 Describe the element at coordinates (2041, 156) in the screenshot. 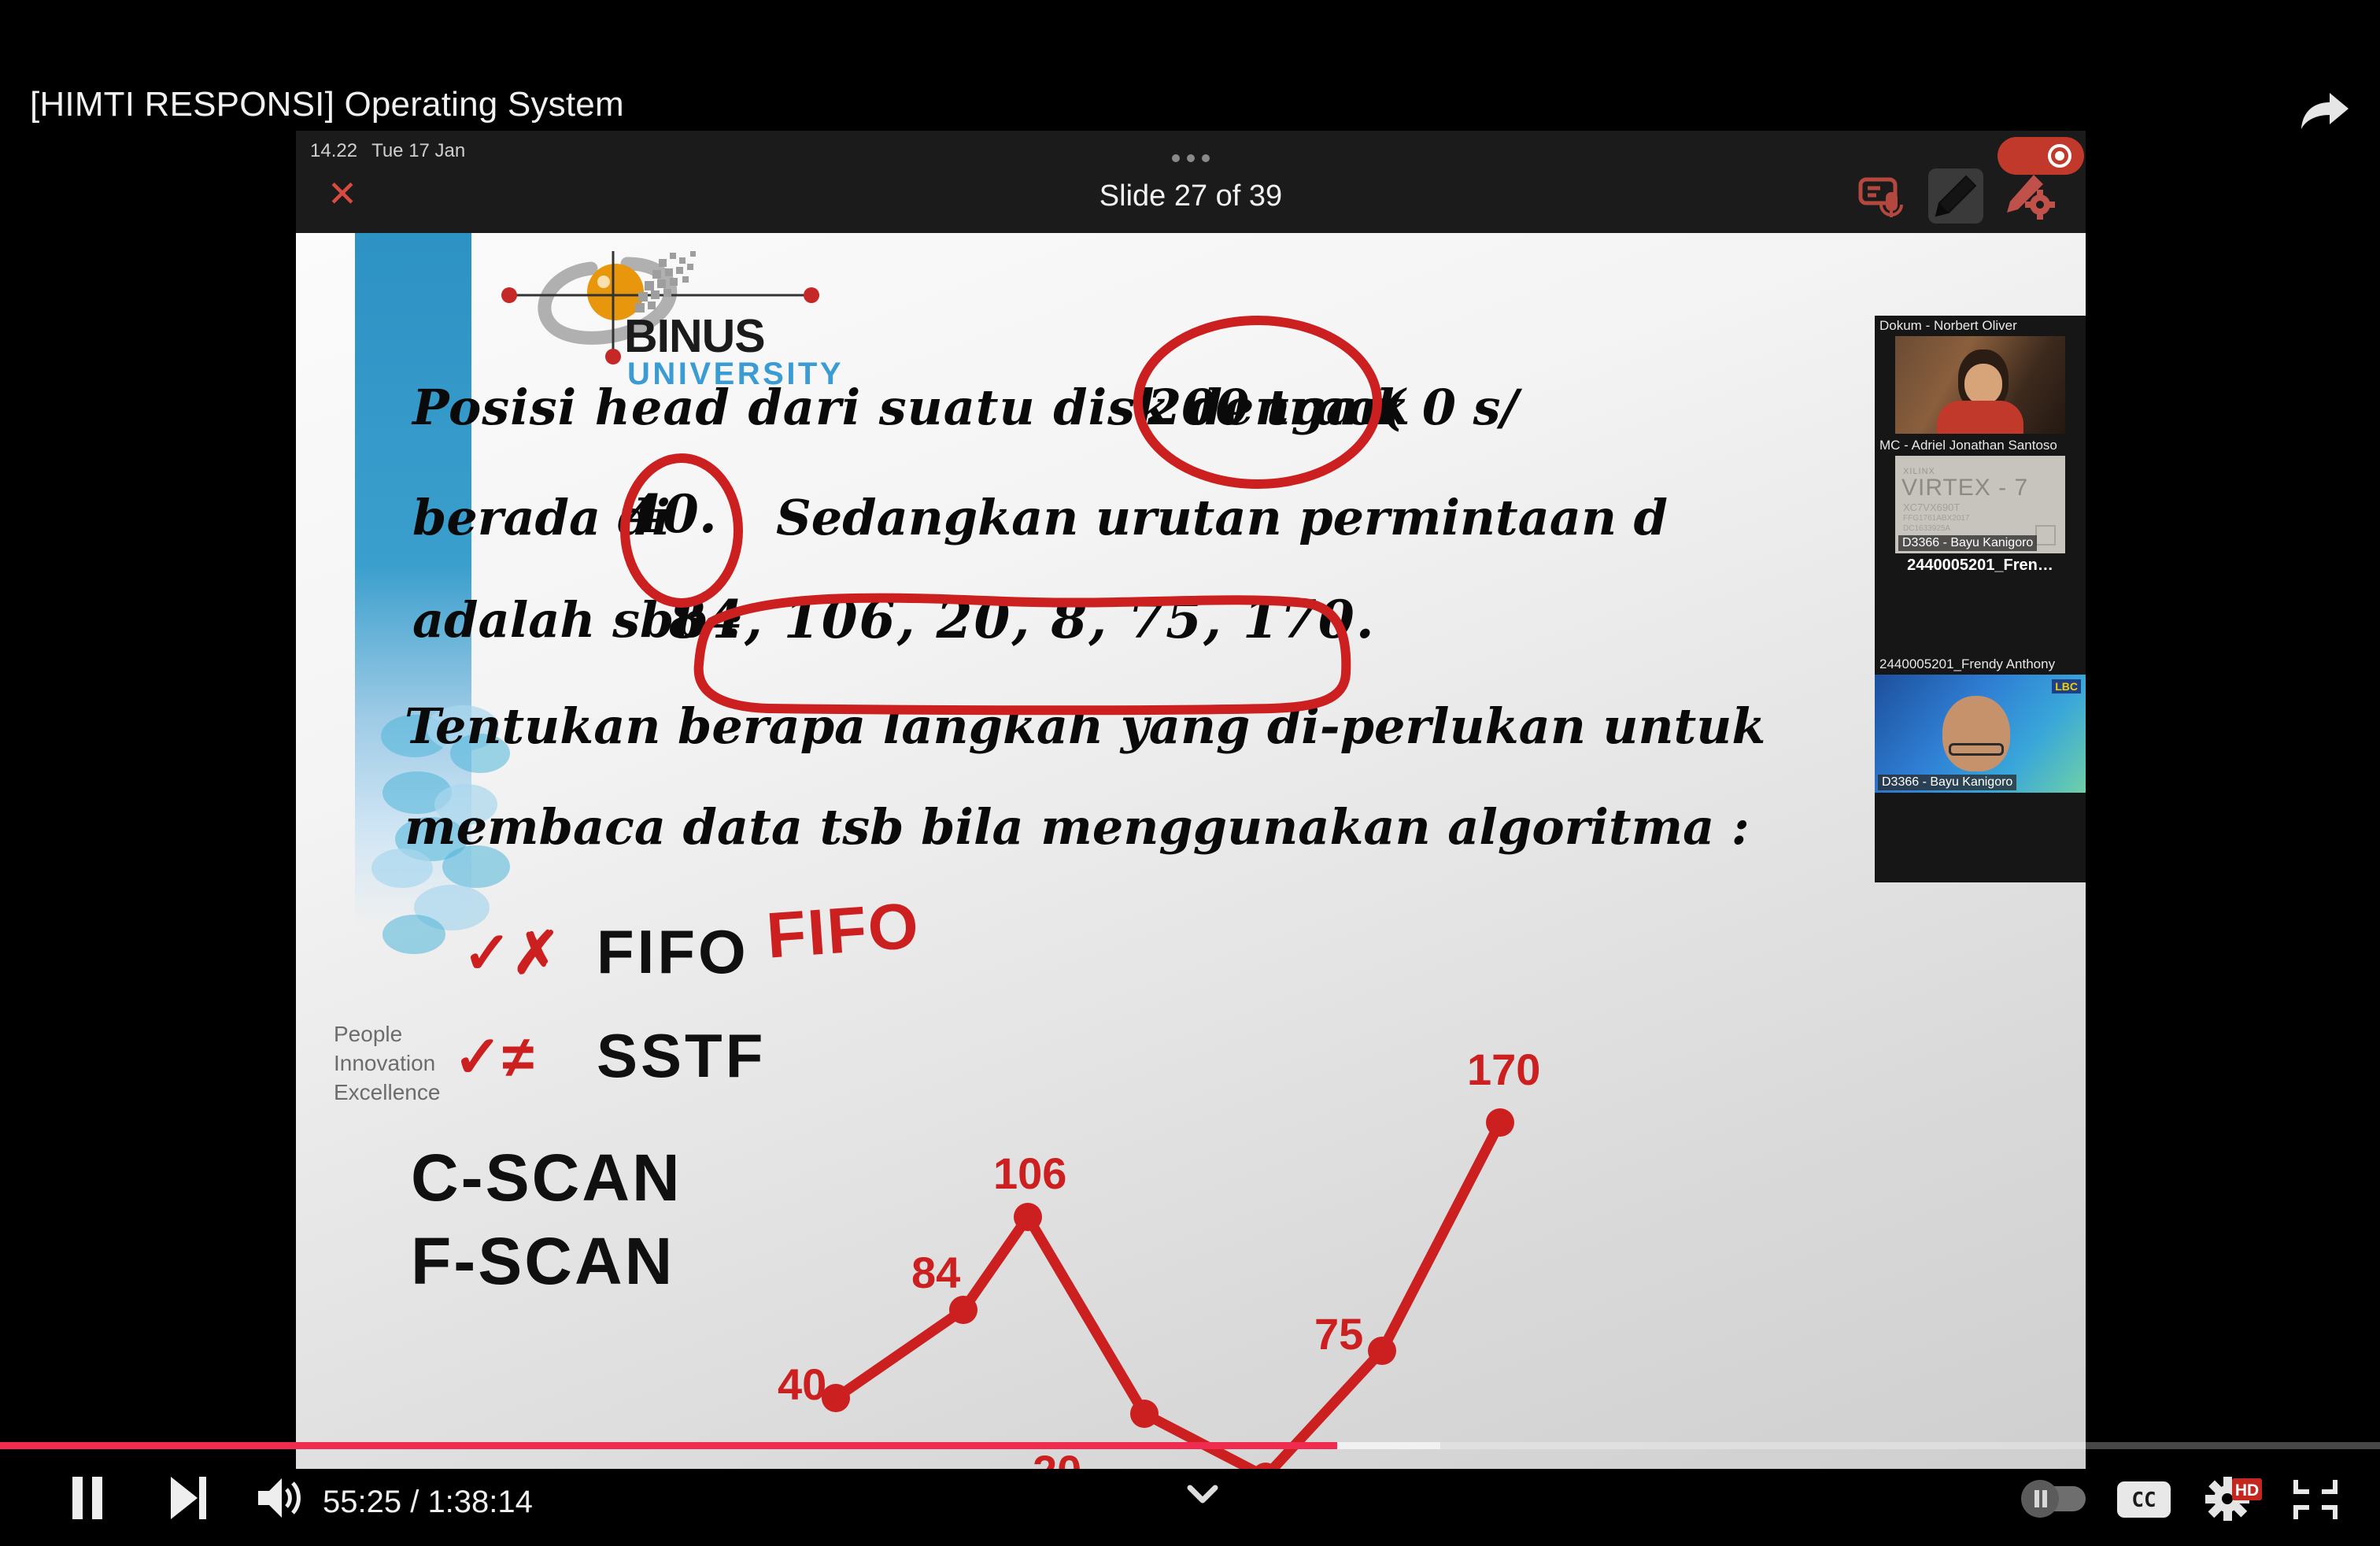

I see `recording-indicator` at that location.